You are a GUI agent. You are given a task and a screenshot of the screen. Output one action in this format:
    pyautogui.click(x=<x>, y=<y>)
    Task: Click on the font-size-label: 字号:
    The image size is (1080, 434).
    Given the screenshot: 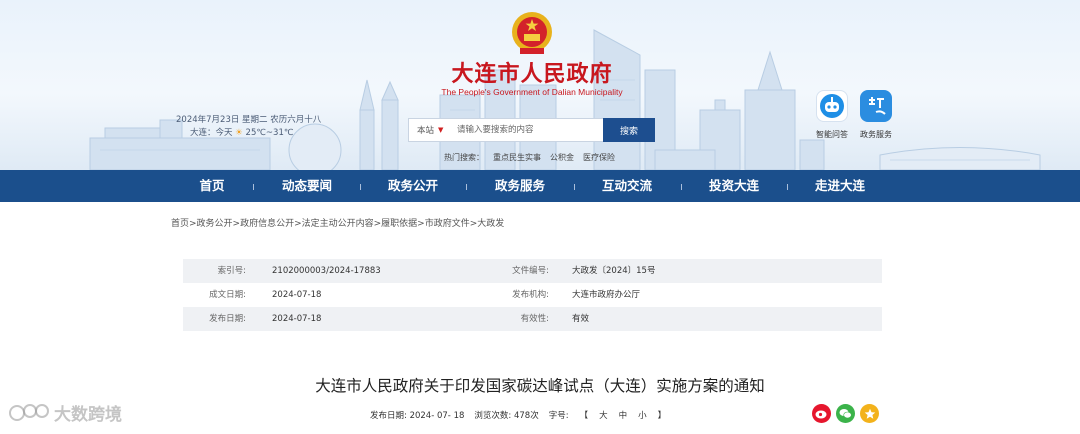 What is the action you would take?
    pyautogui.click(x=558, y=416)
    